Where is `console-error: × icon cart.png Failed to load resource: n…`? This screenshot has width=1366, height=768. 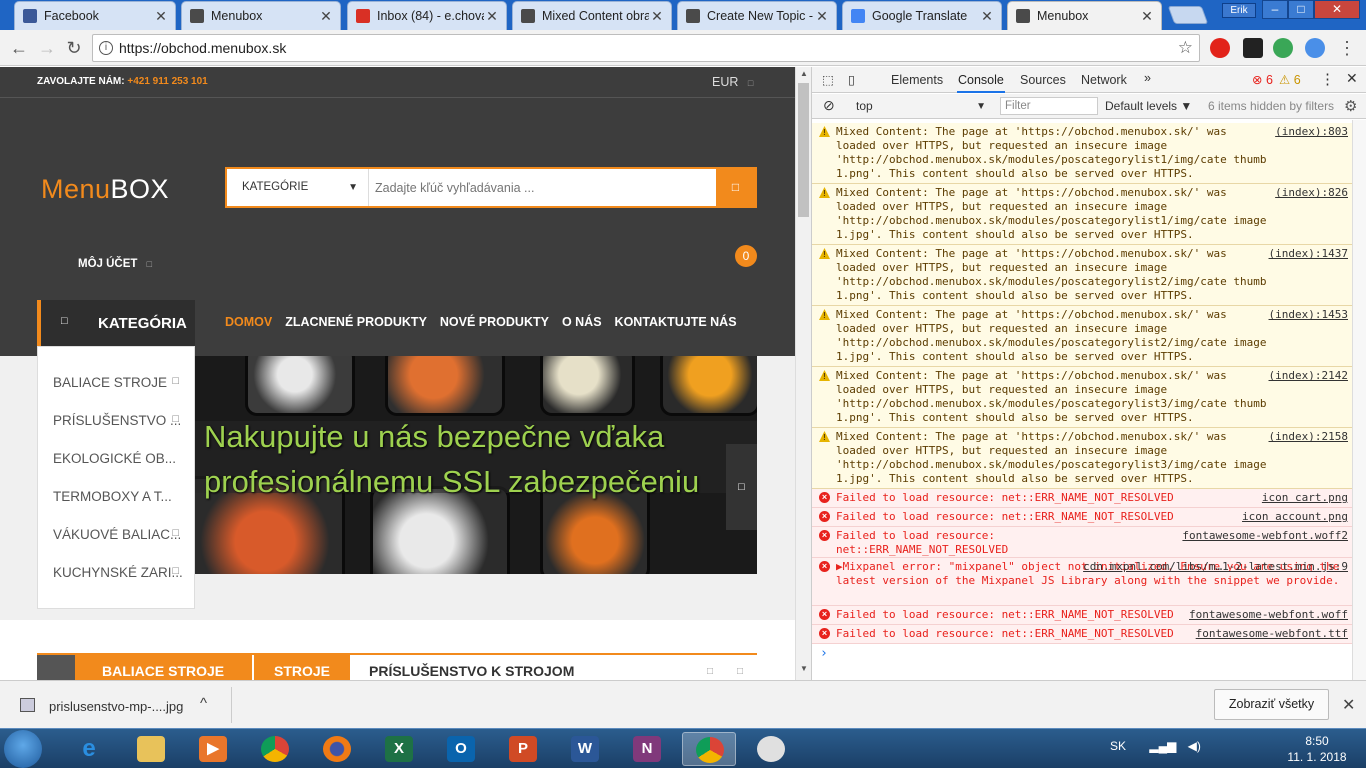 console-error: × icon cart.png Failed to load resource: n… is located at coordinates (1082, 498).